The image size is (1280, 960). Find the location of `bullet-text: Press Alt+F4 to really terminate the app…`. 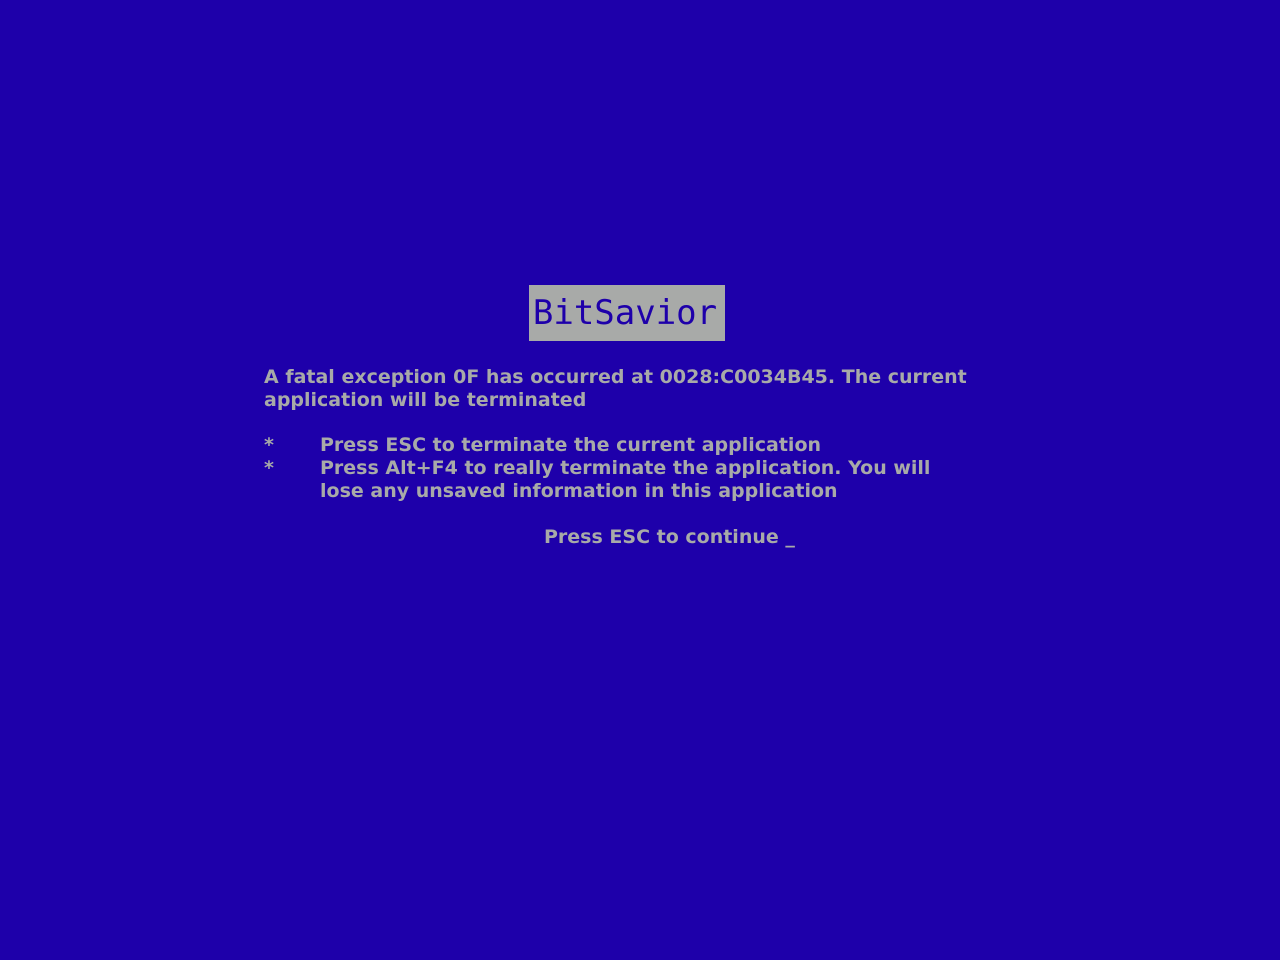

bullet-text: Press Alt+F4 to really terminate the app… is located at coordinates (625, 479).